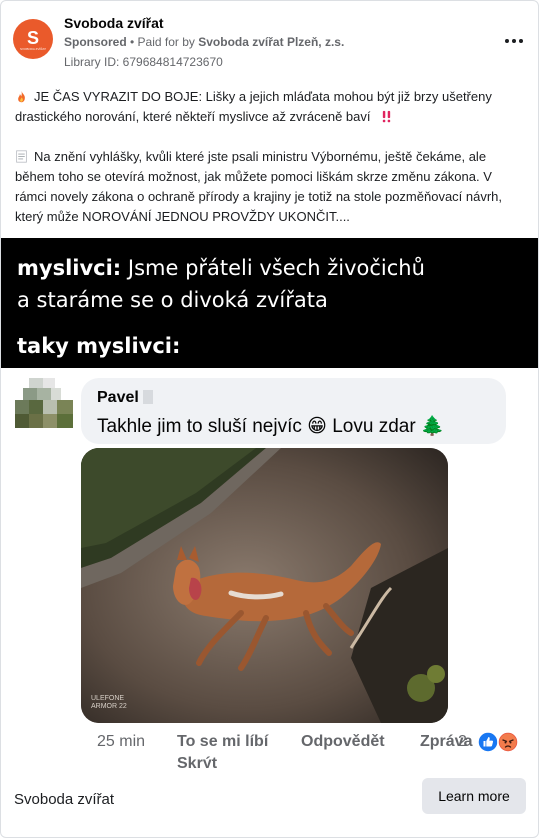 Image resolution: width=539 pixels, height=838 pixels. Describe the element at coordinates (488, 742) in the screenshot. I see `like-reaction-icon` at that location.